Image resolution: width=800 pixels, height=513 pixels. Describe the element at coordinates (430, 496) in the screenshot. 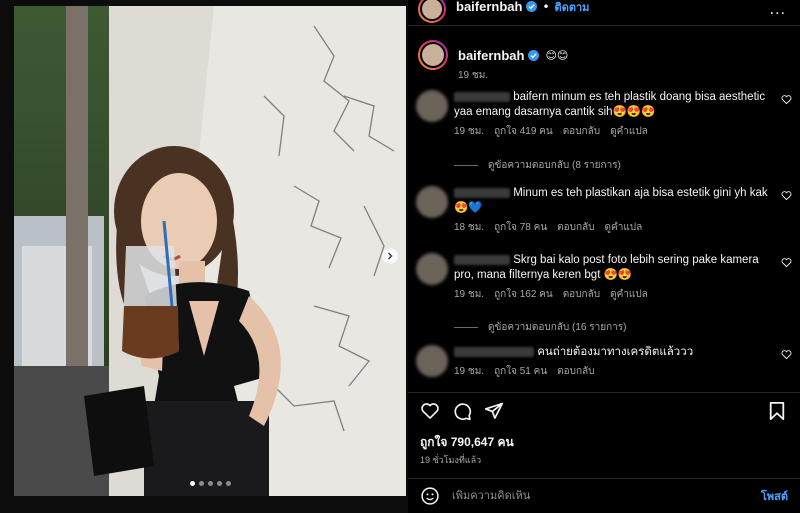

I see `emoji-icon` at that location.